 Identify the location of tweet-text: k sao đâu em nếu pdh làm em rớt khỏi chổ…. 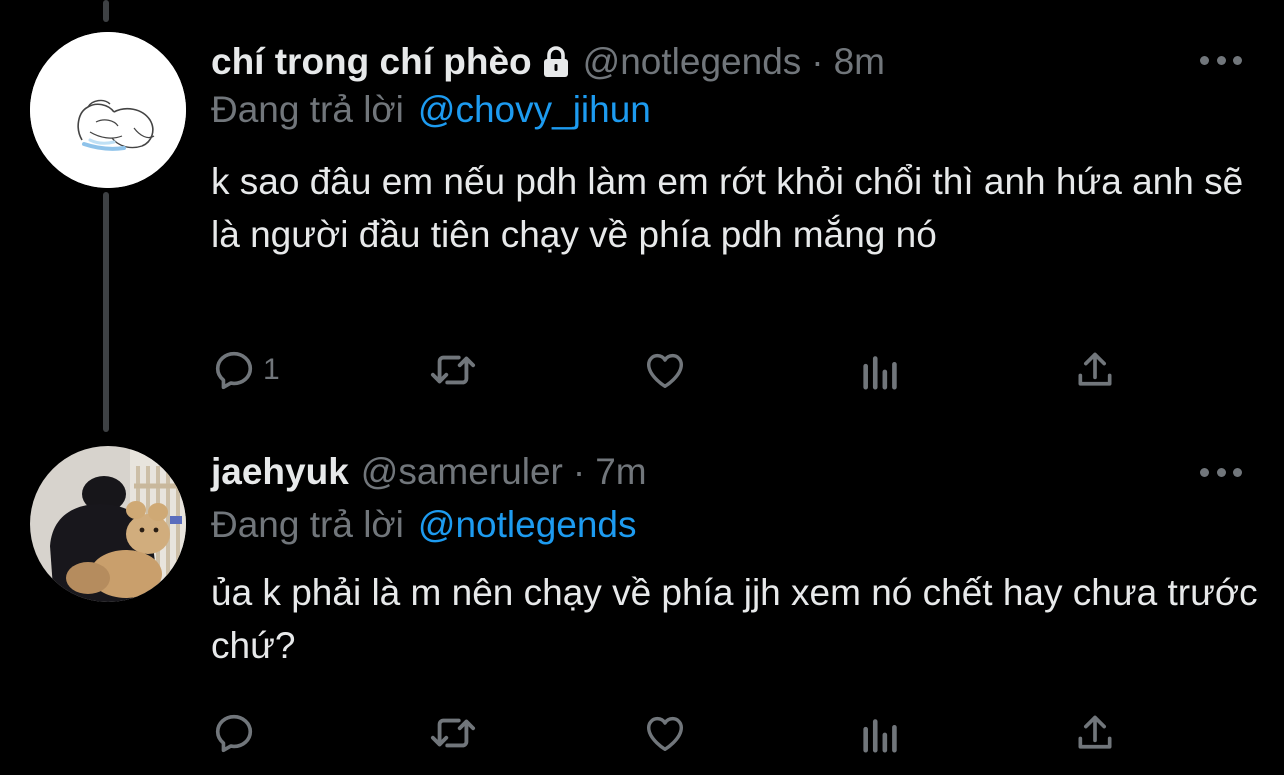
(727, 208).